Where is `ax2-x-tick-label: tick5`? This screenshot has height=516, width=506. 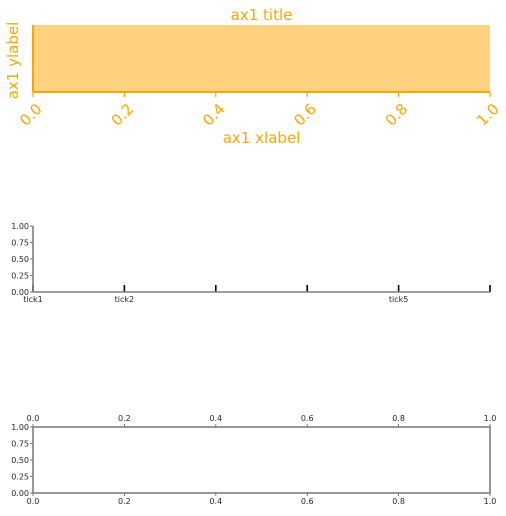
ax2-x-tick-label: tick5 is located at coordinates (398, 299).